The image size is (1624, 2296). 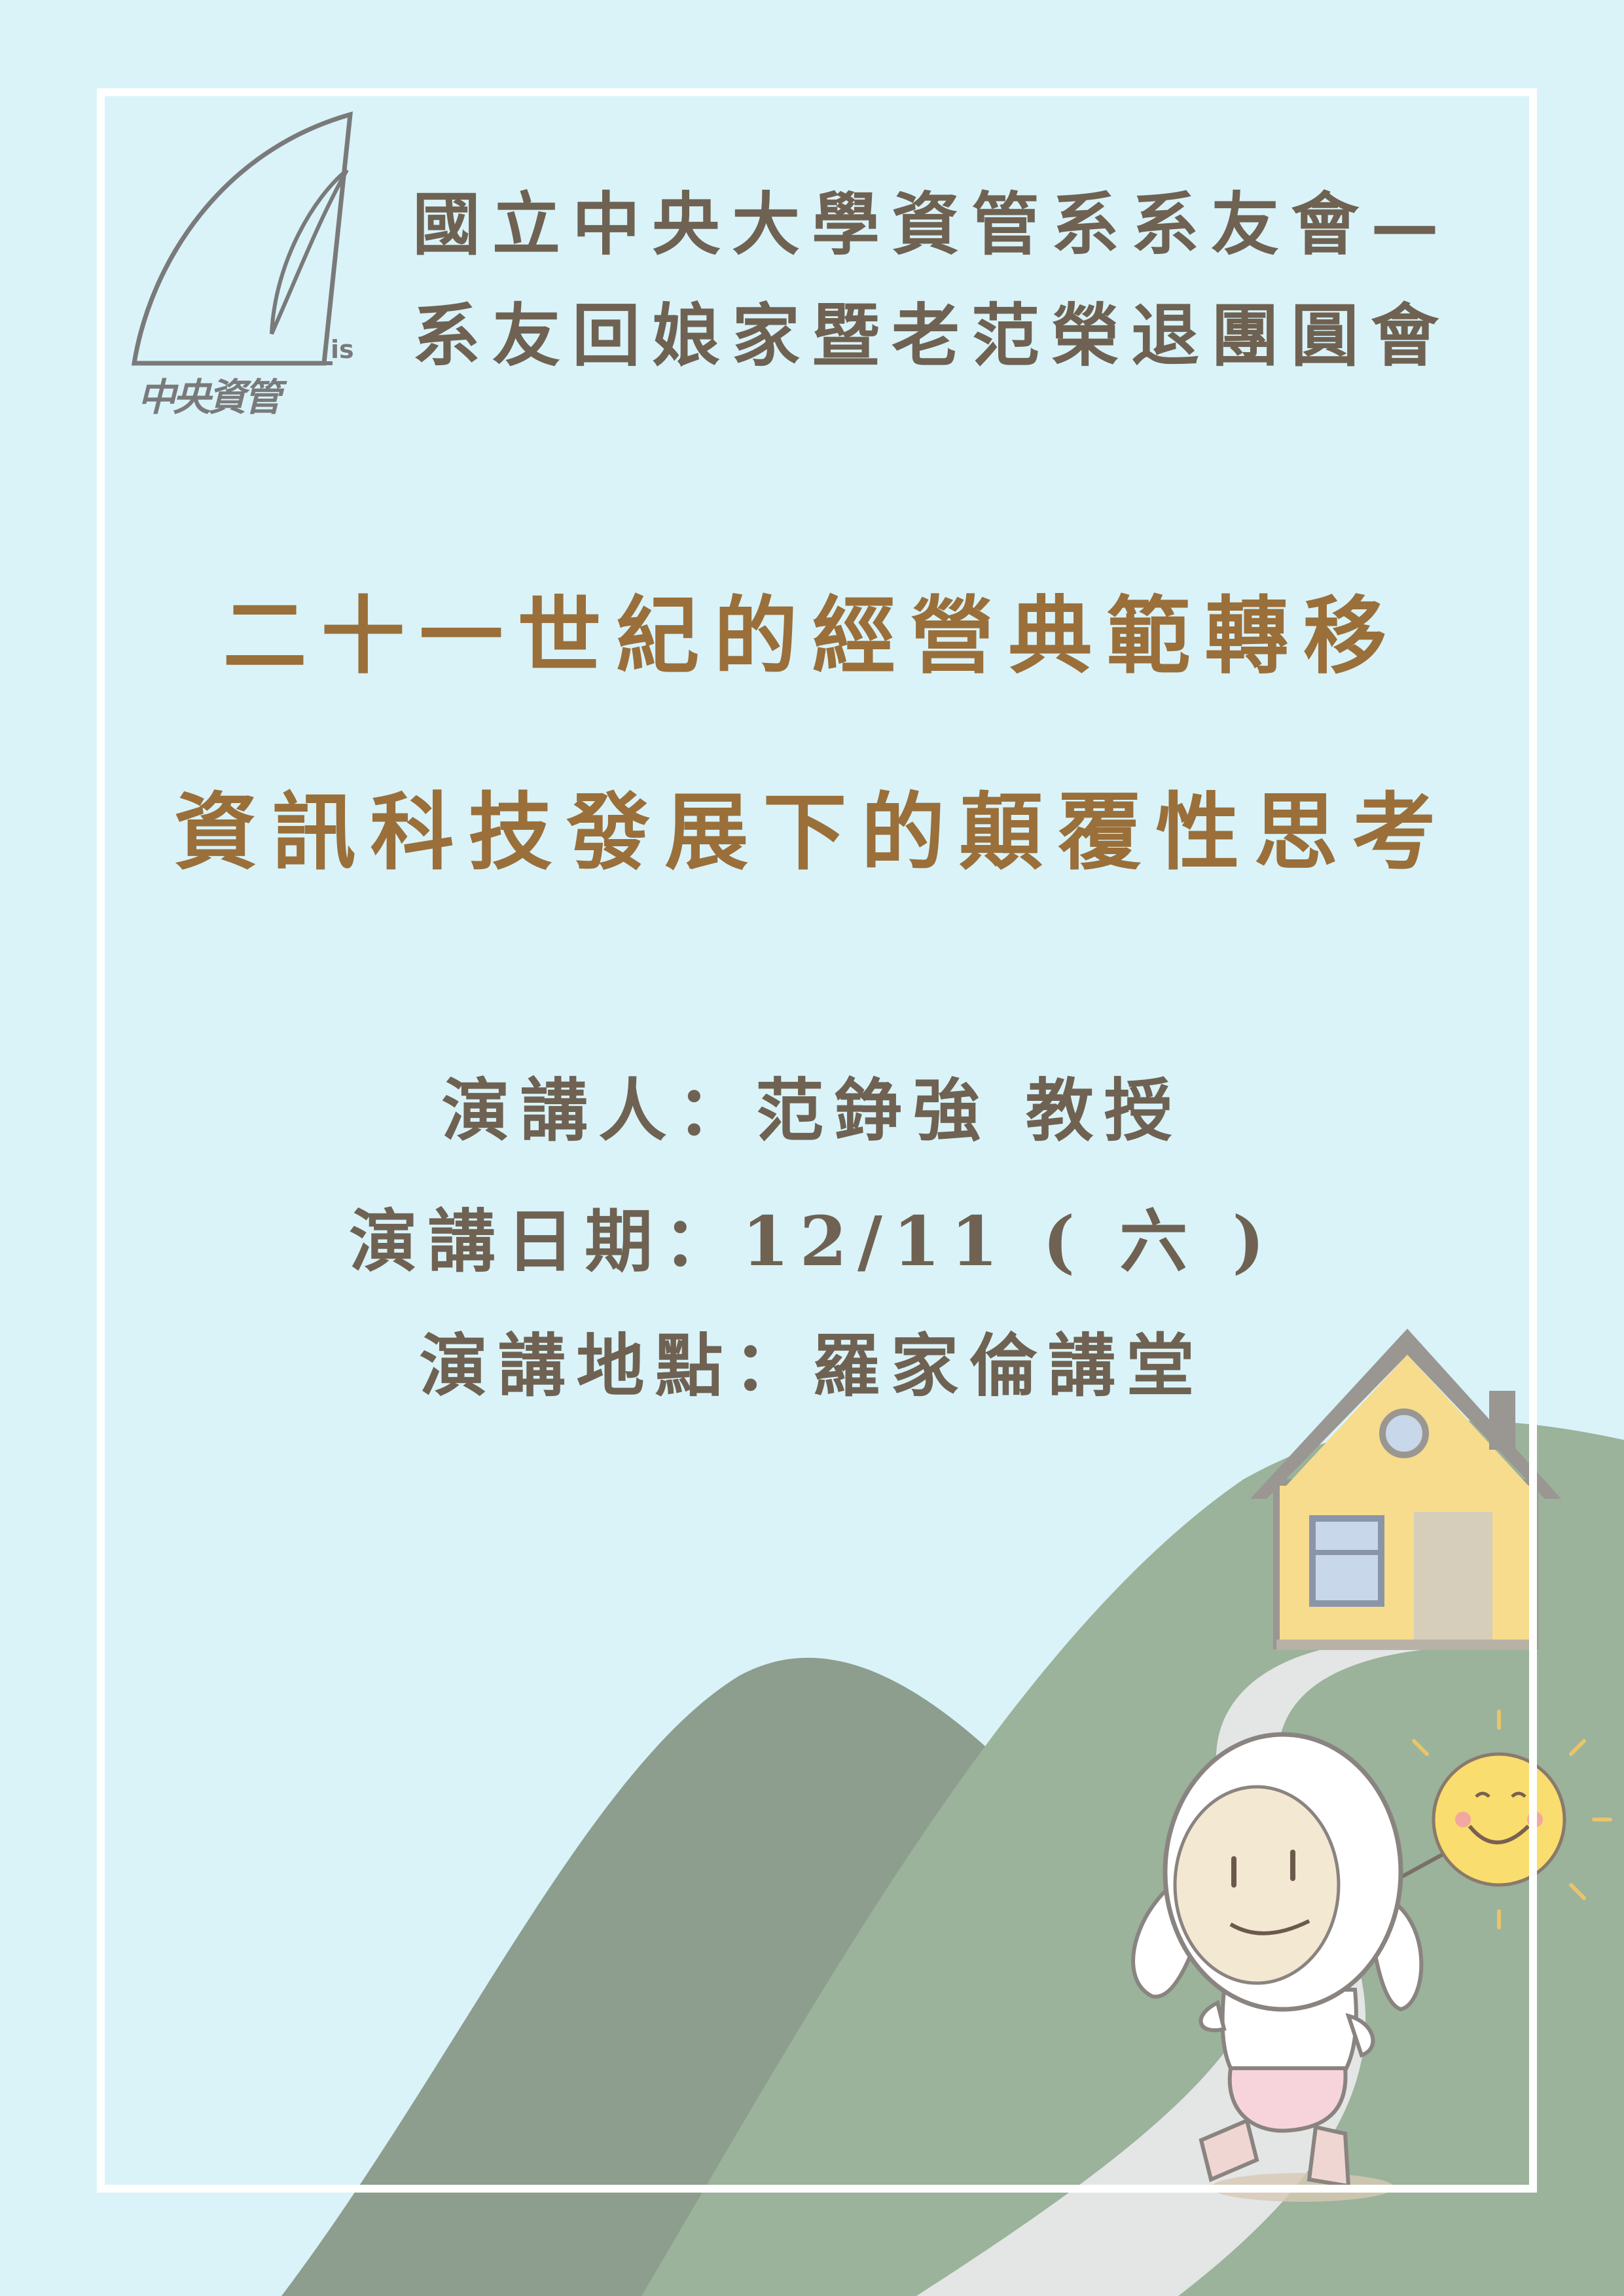 I want to click on talk-title-line1: 二十一世紀的經營典範轉移, so click(x=812, y=636).